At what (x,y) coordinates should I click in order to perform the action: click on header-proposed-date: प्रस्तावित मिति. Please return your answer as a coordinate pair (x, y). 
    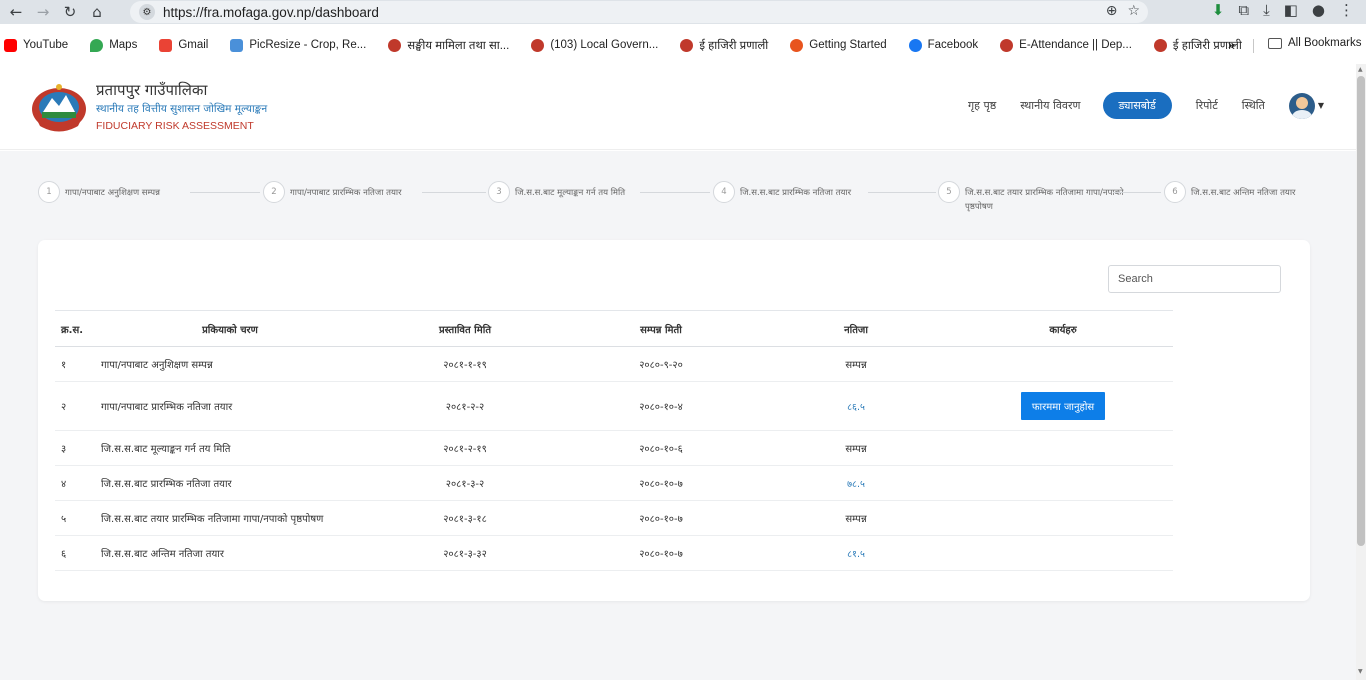
    Looking at the image, I should click on (465, 328).